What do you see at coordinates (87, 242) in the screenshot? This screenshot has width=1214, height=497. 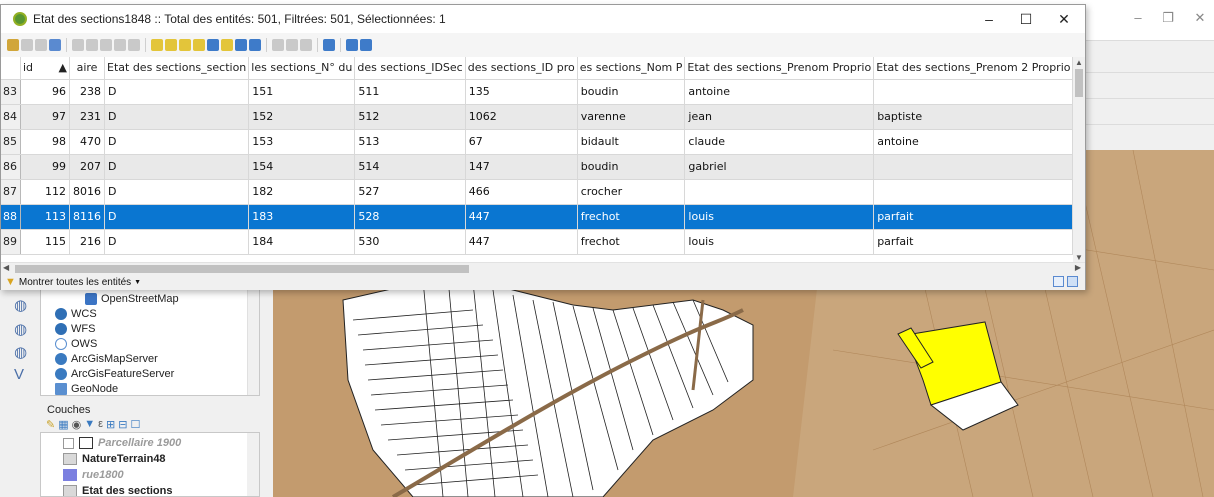 I see `cell-aire: 216` at bounding box center [87, 242].